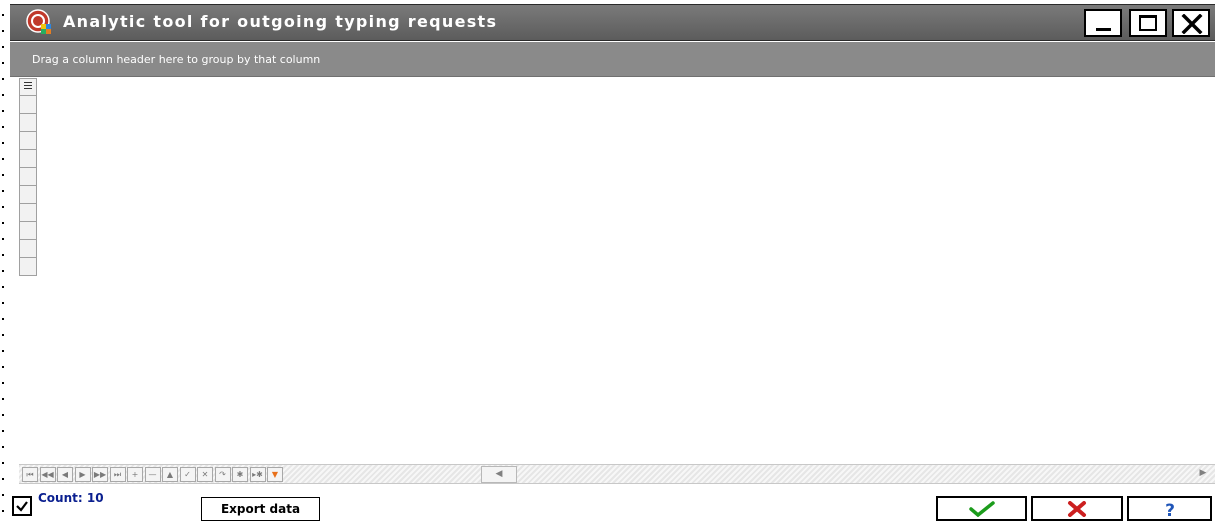  I want to click on cancel-button, so click(1077, 508).